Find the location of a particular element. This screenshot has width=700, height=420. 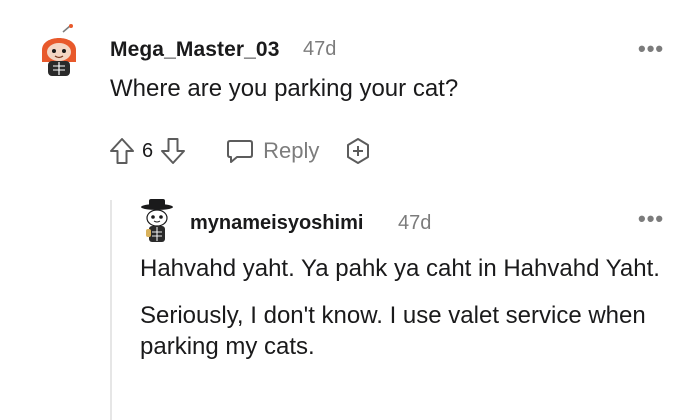

speech-bubble-icon is located at coordinates (240, 151).